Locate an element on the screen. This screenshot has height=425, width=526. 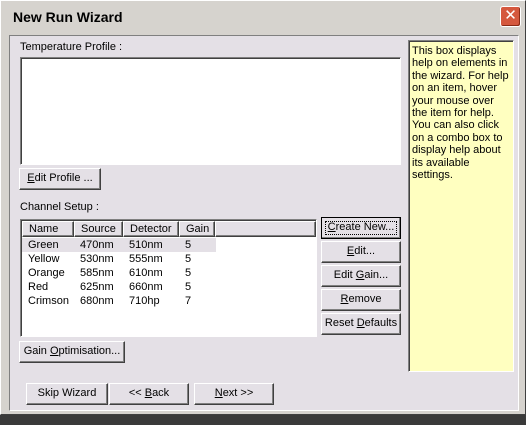
cell-name: Red is located at coordinates (38, 287).